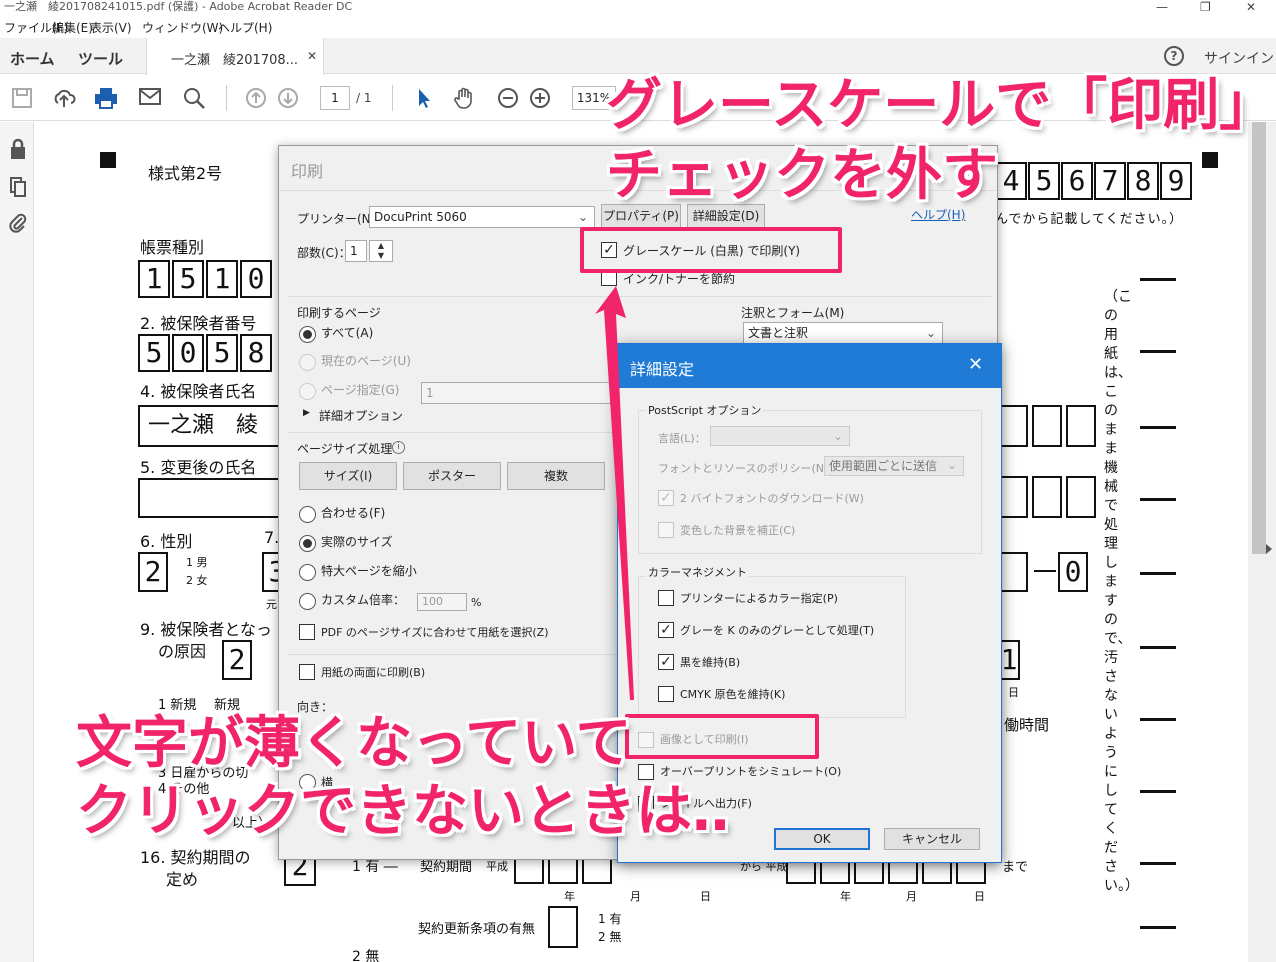  Describe the element at coordinates (638, 27) in the screenshot. I see `menu-bar: ファイル(F) 編集(E) 表示(V) ウィンドウ(W) ヘルプ(H)` at that location.